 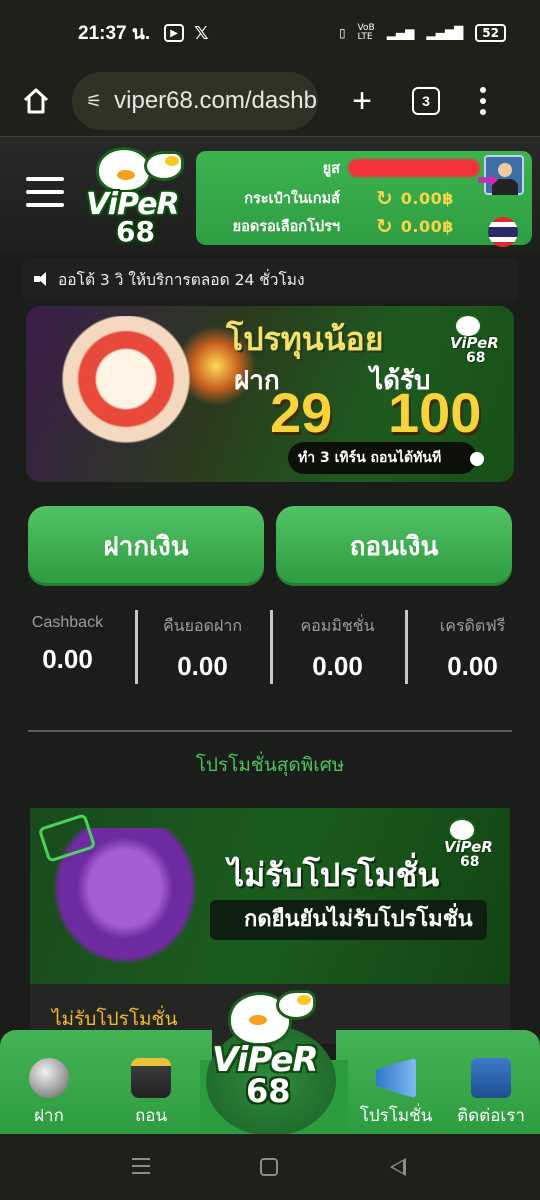 What do you see at coordinates (202, 648) in the screenshot?
I see `stat-deposit-refund: คืนยอดฝาก 0.00` at bounding box center [202, 648].